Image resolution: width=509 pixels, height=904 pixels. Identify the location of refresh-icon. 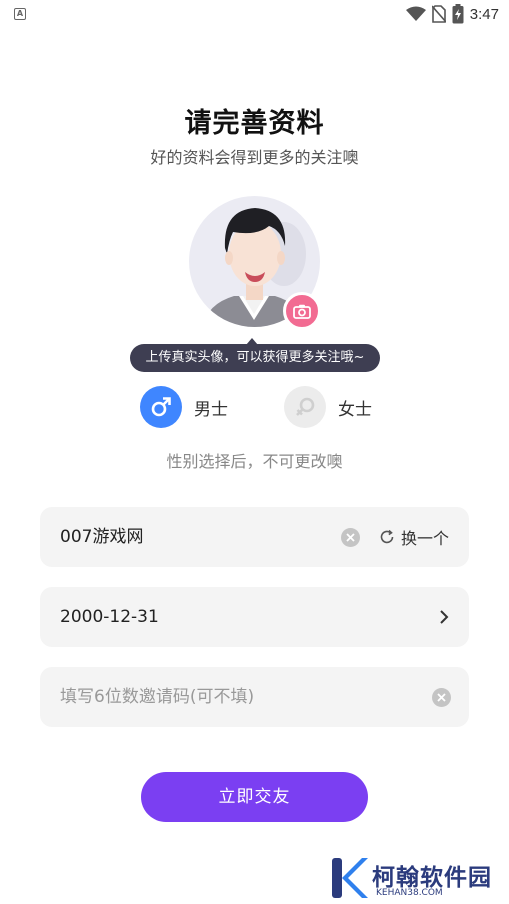
(387, 536).